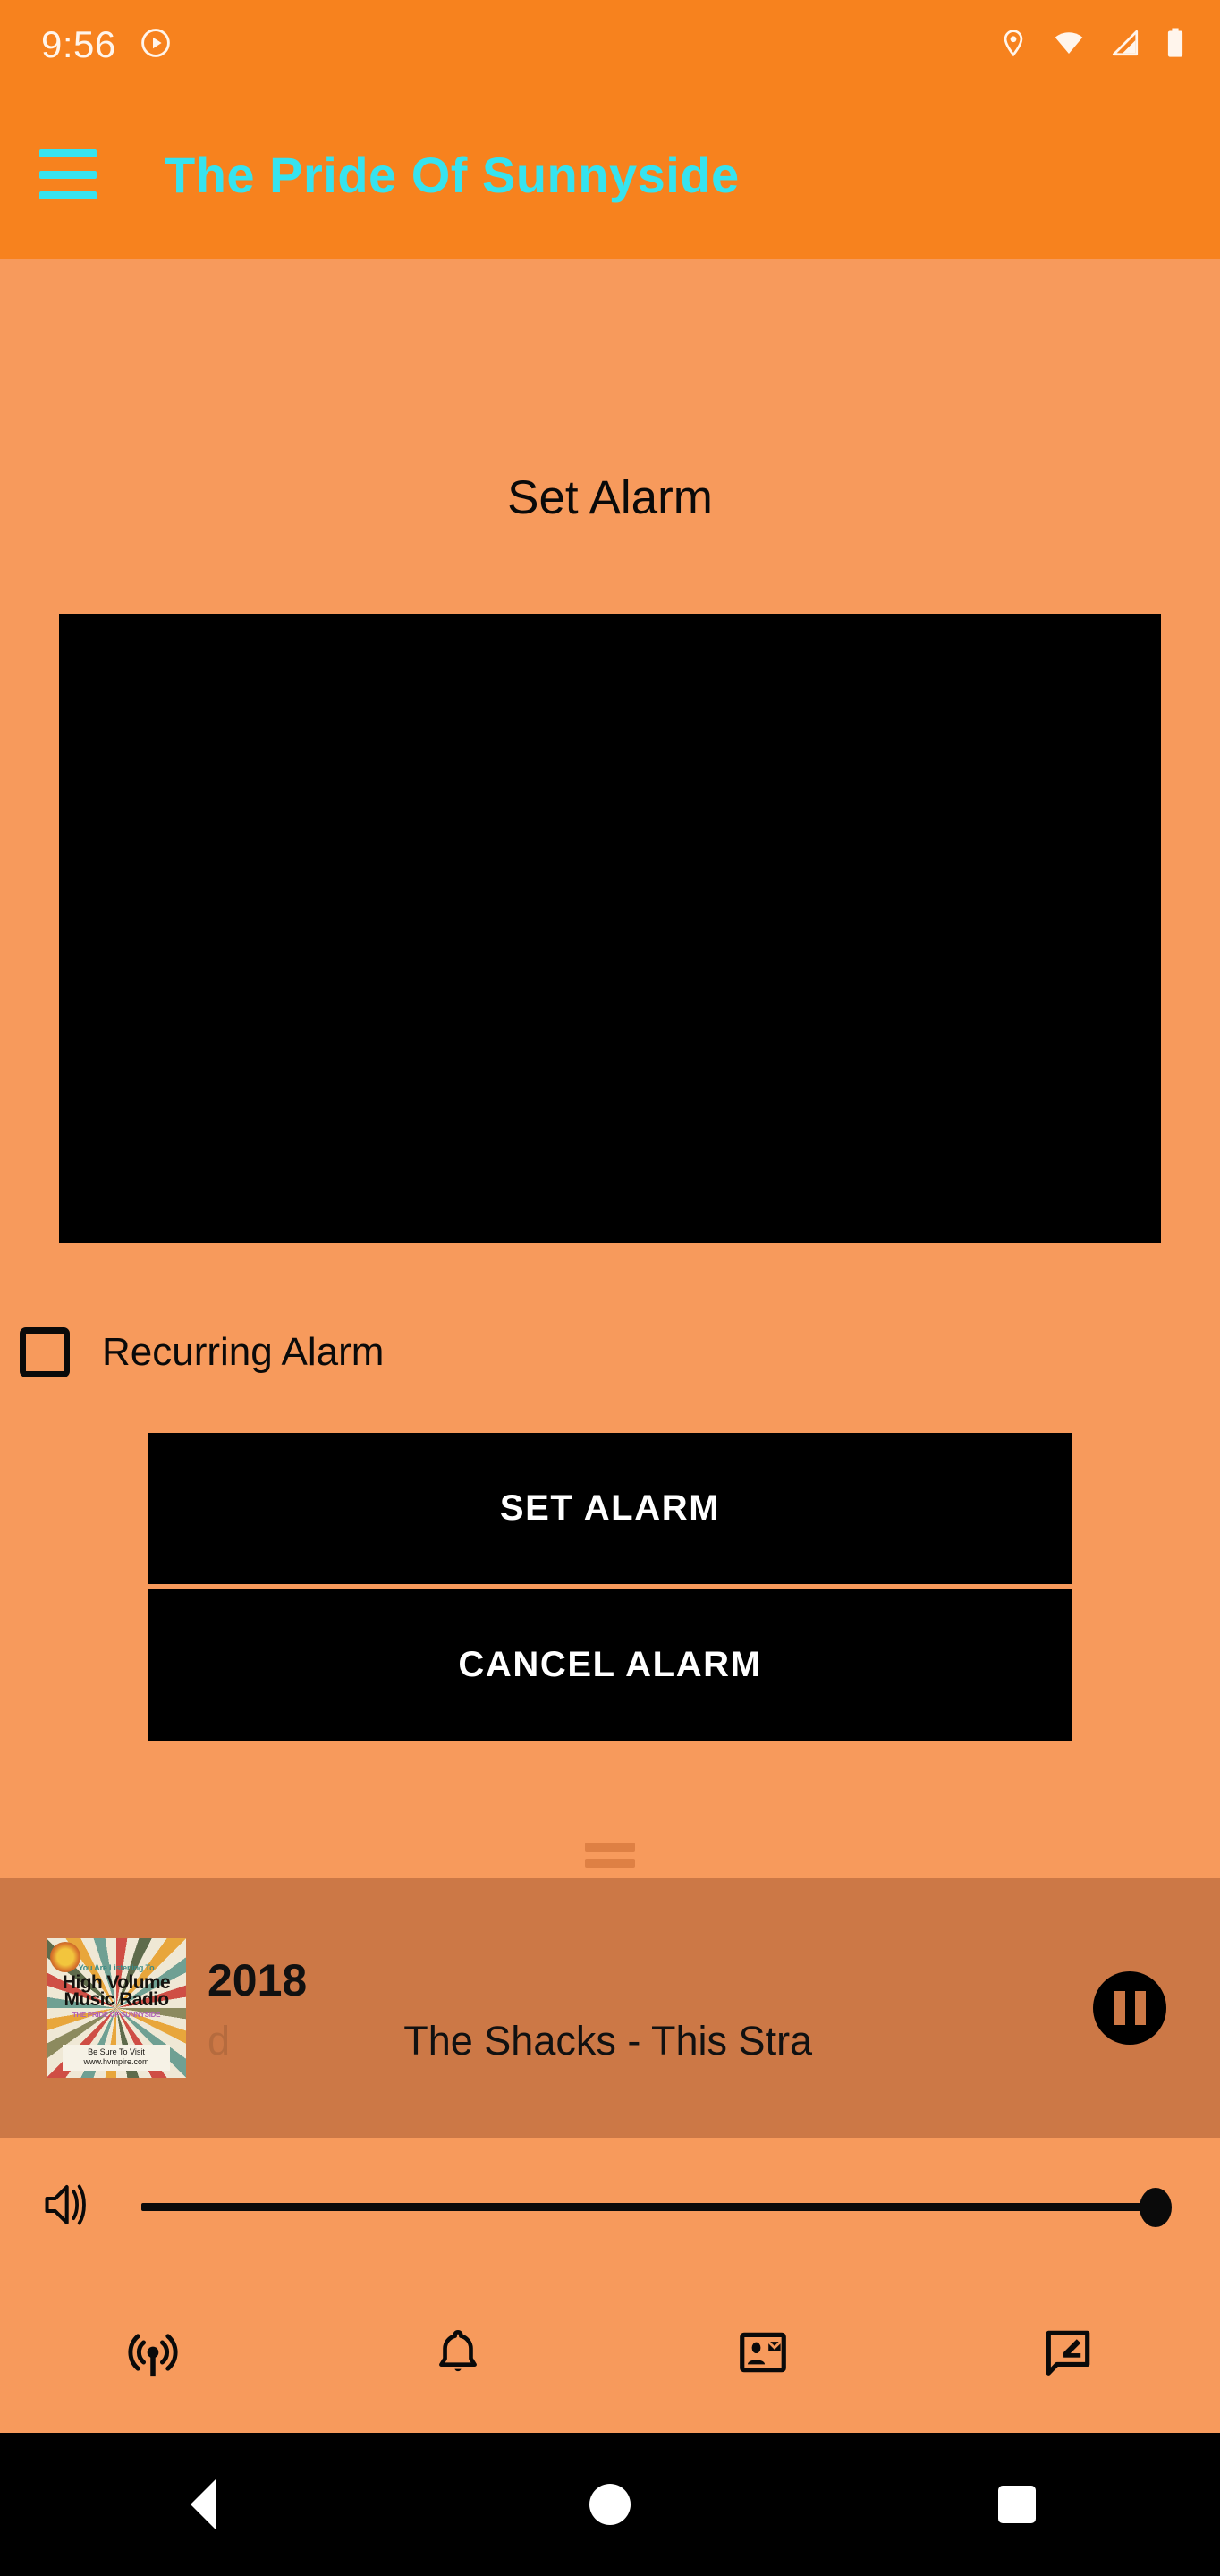 This screenshot has width=1220, height=2576. I want to click on album-art-visit-line2: www.hvmpire.com, so click(116, 2061).